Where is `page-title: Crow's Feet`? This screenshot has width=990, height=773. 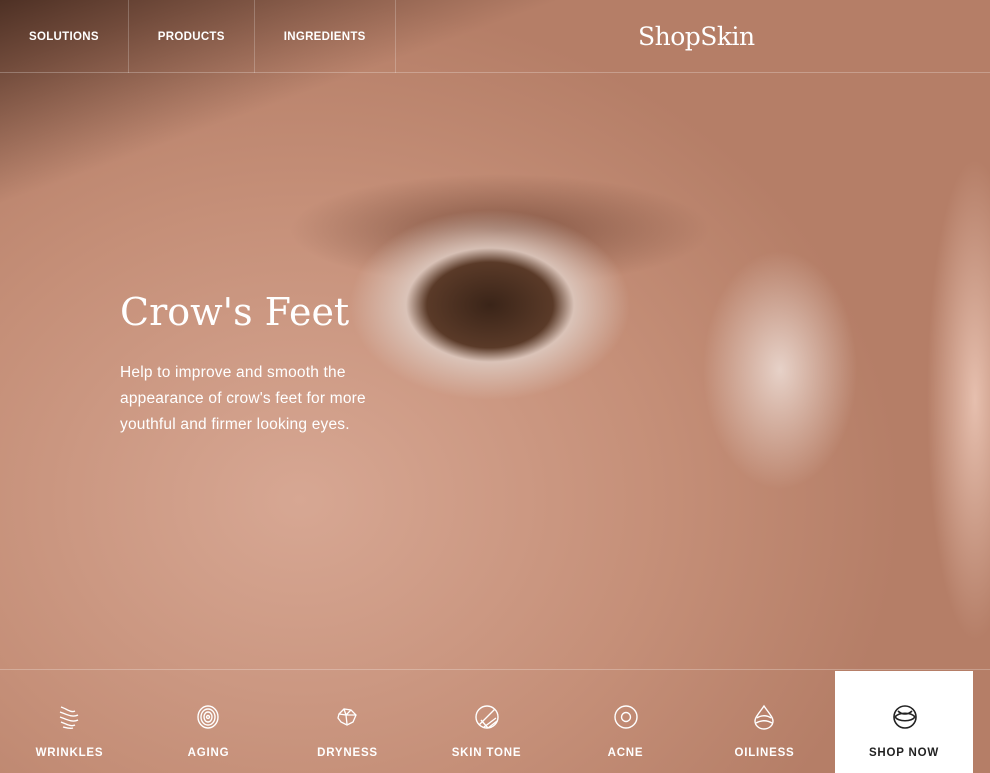
page-title: Crow's Feet is located at coordinates (235, 312).